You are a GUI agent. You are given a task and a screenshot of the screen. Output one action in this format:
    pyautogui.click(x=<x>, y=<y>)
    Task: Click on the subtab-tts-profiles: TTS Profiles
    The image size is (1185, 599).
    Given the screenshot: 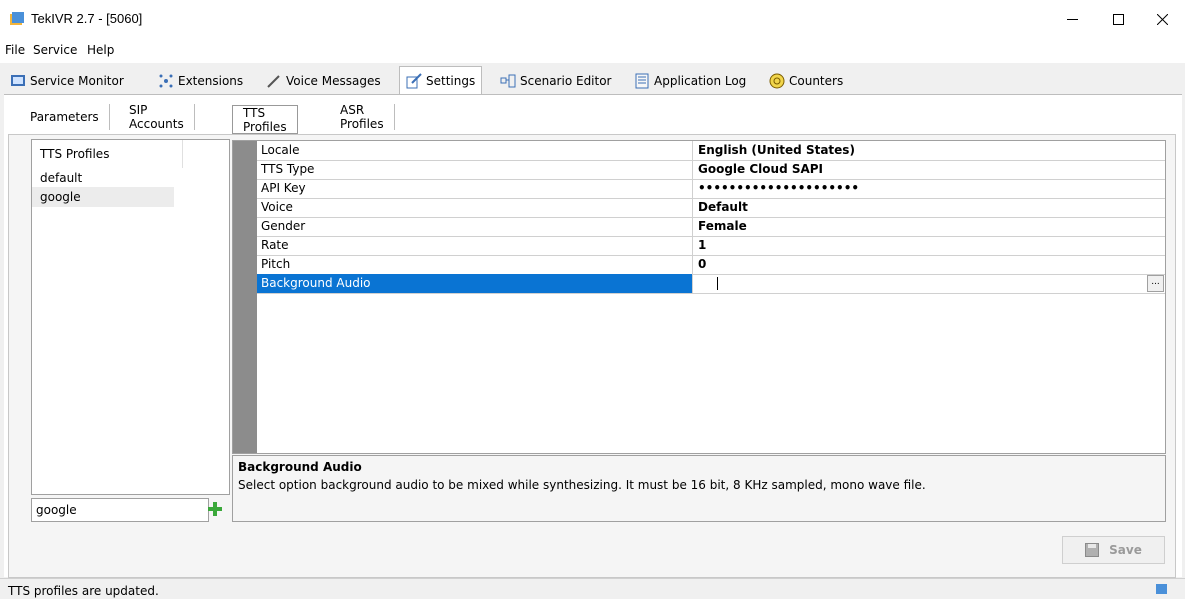 What is the action you would take?
    pyautogui.click(x=265, y=119)
    